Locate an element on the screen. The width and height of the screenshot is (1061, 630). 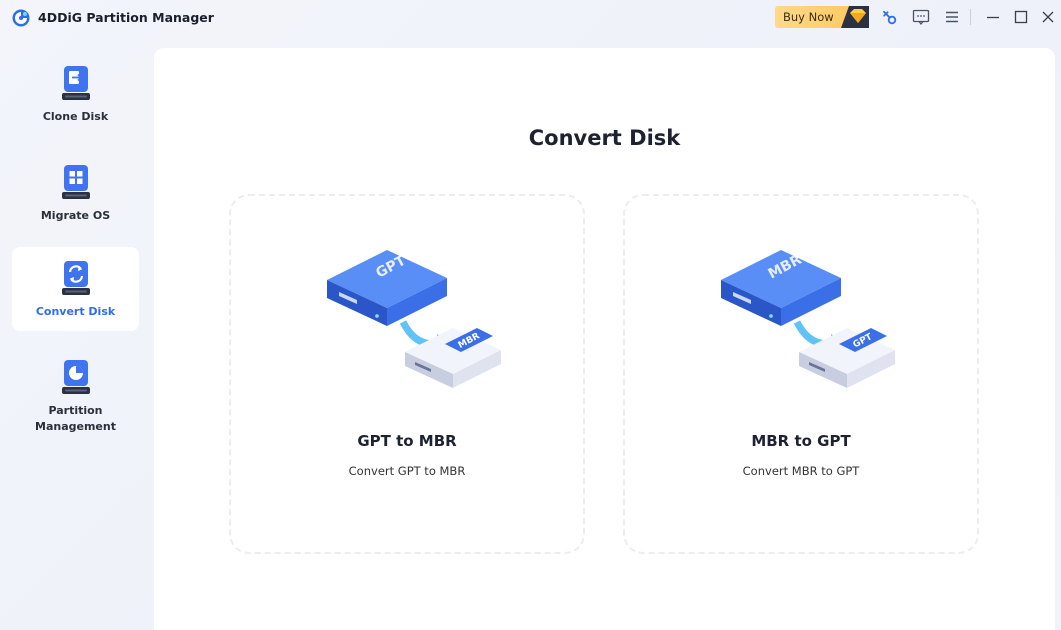
clone-disk-icon is located at coordinates (75, 83).